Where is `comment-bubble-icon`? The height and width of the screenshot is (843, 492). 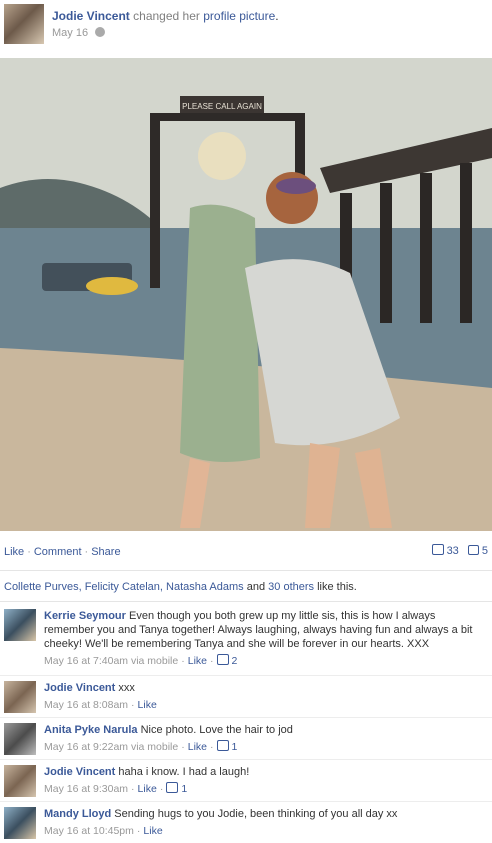 comment-bubble-icon is located at coordinates (473, 550).